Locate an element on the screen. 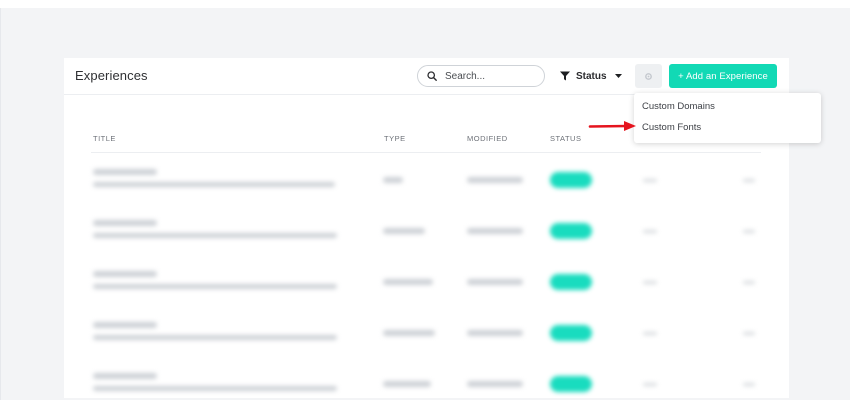 This screenshot has height=400, width=850. caret-down-icon is located at coordinates (618, 76).